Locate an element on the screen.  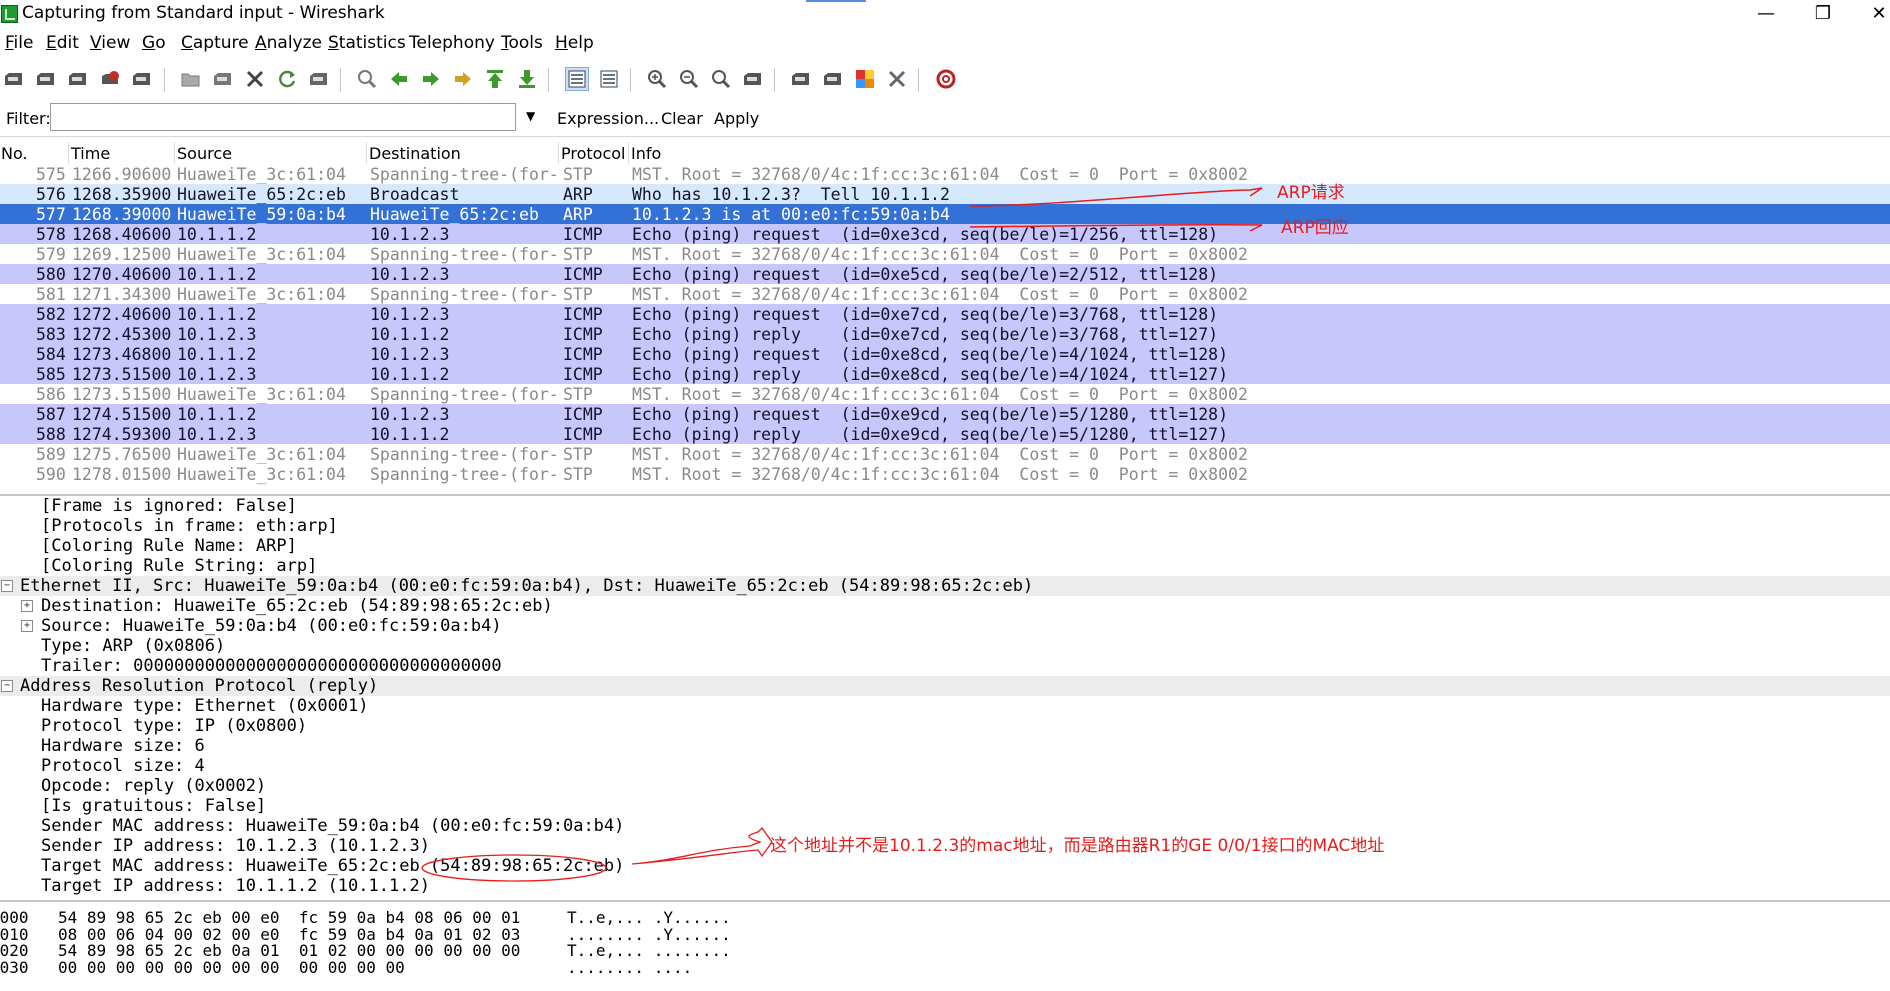
apply-filter-button: Apply is located at coordinates (736, 118).